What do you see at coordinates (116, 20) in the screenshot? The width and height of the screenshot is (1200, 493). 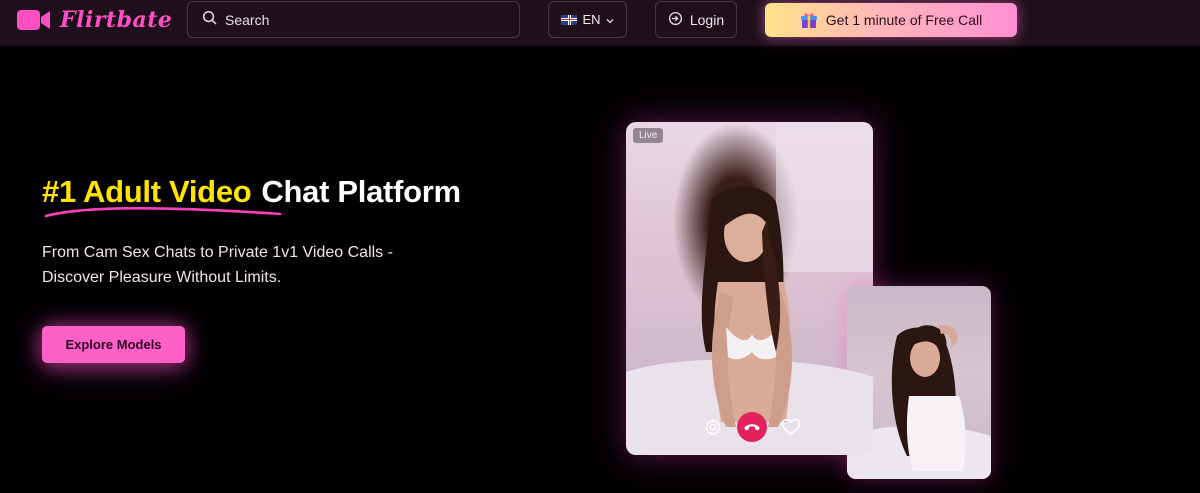 I see `logo-text: Flirtbate` at bounding box center [116, 20].